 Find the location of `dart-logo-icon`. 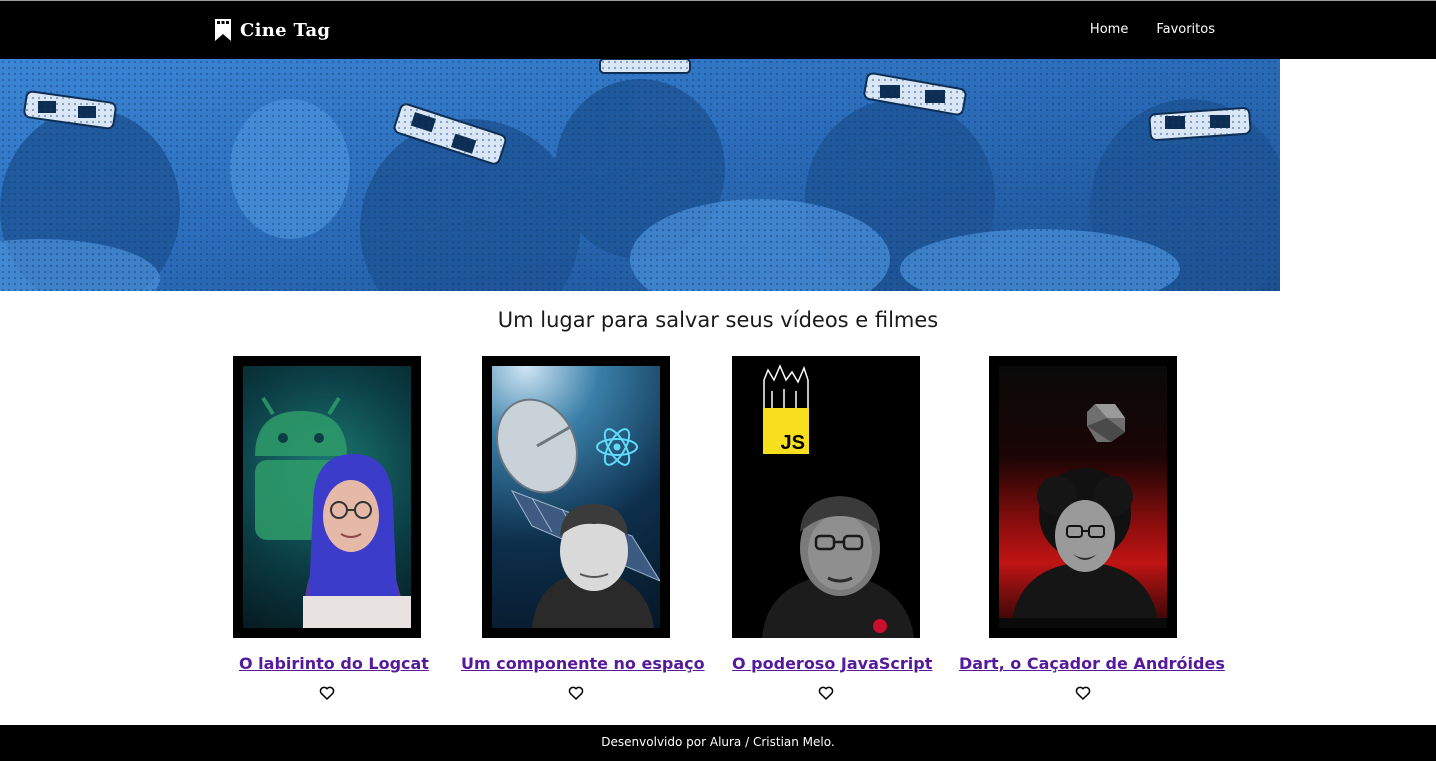

dart-logo-icon is located at coordinates (1106, 423).